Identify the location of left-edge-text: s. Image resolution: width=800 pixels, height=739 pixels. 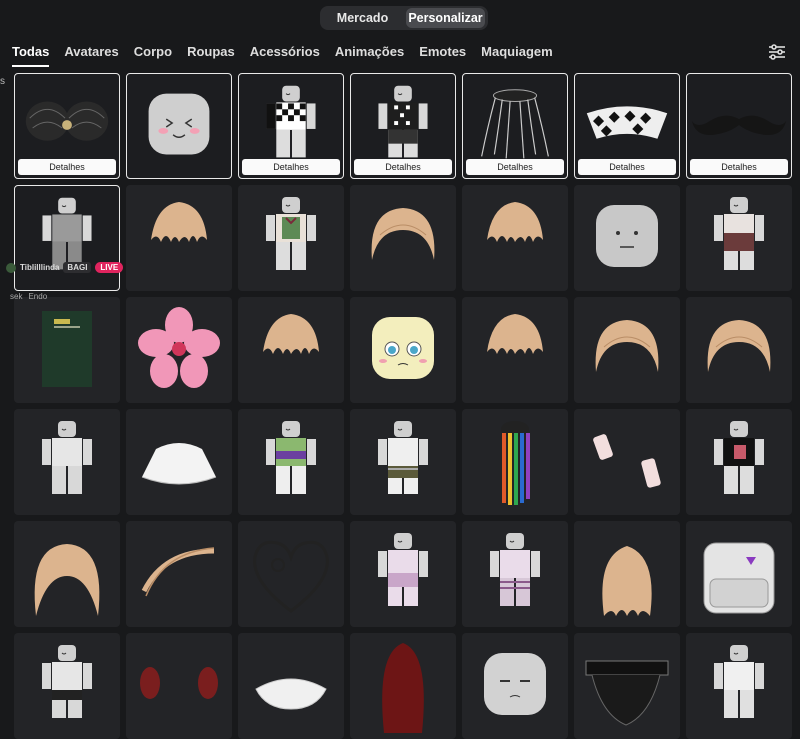
(2, 81).